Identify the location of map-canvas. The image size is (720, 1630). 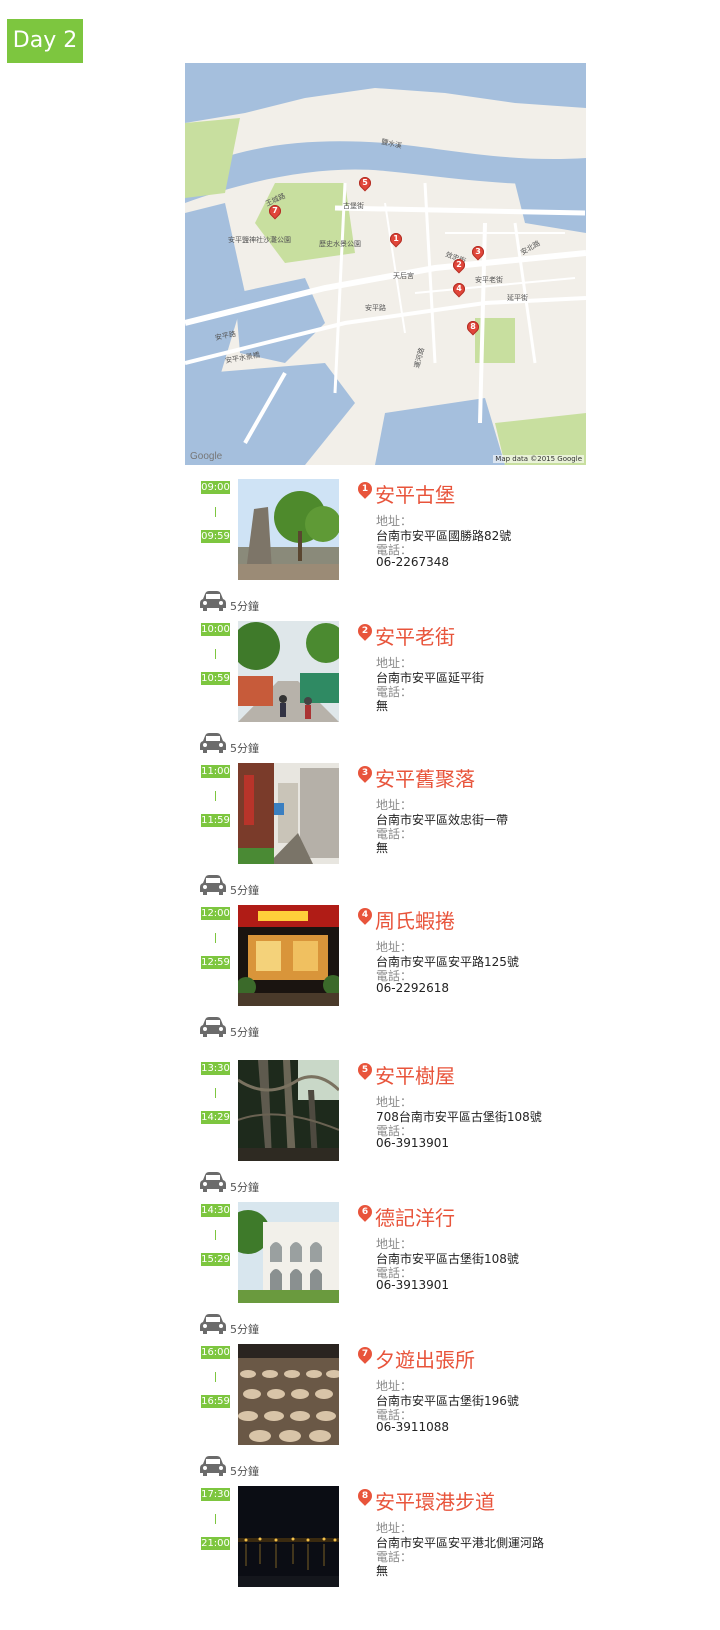
(385, 264).